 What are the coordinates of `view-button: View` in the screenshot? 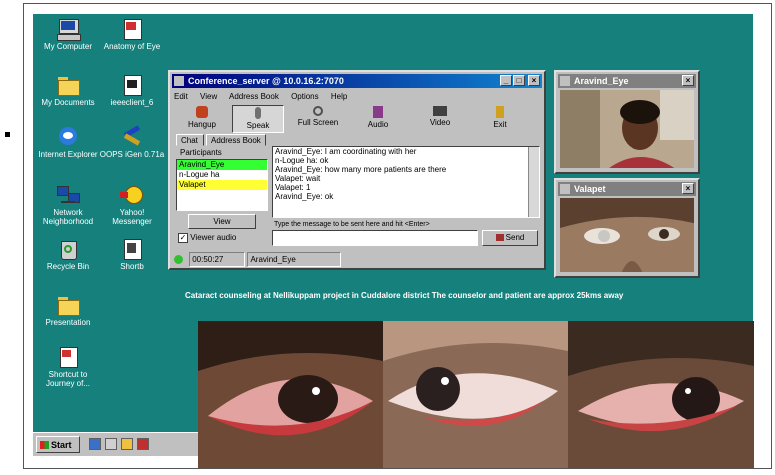 It's located at (222, 221).